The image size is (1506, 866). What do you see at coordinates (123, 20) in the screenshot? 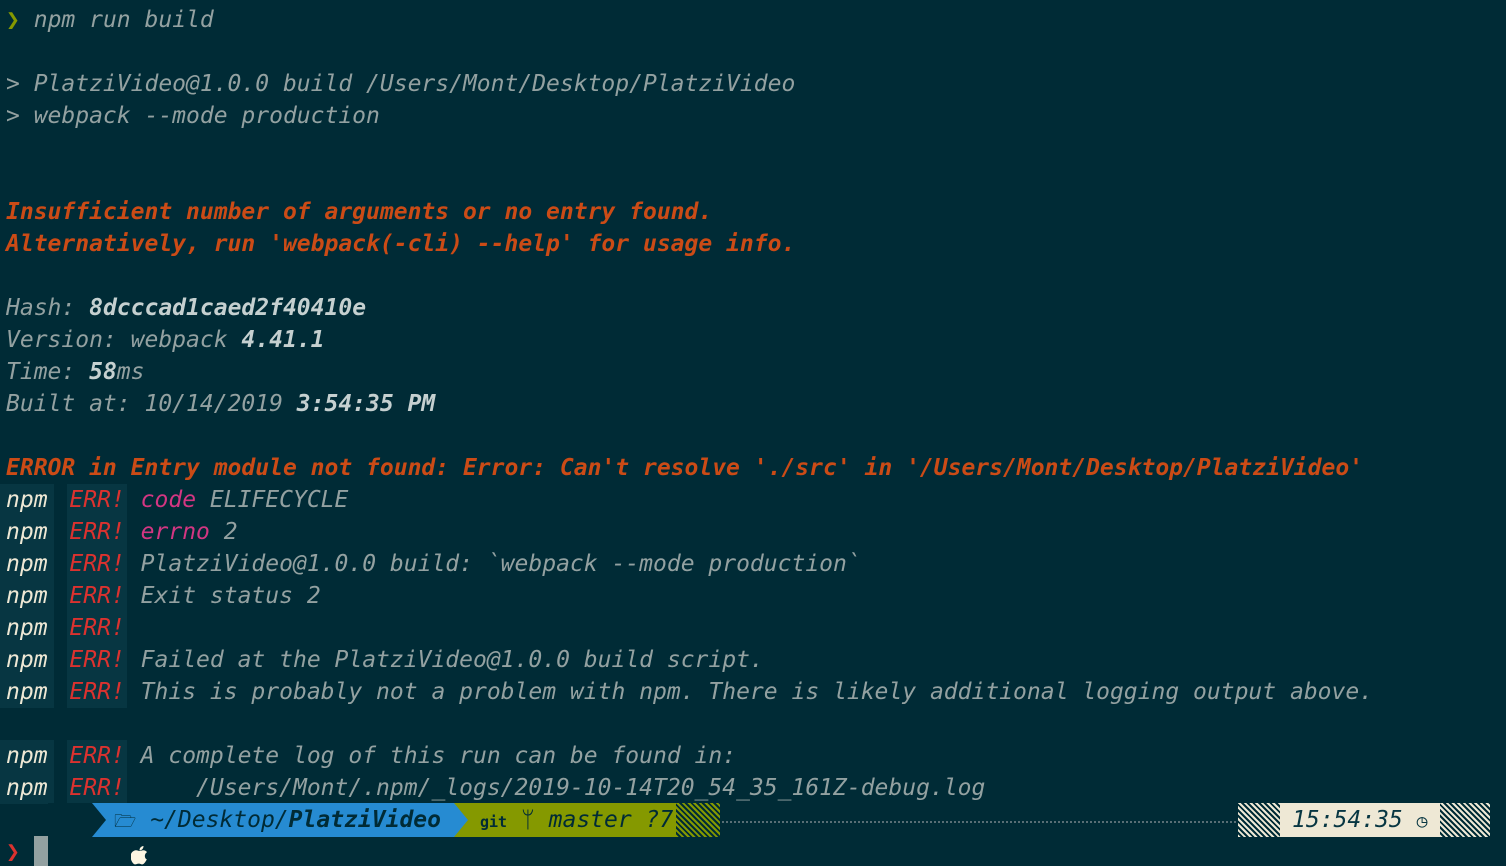
I see `command-text: npm run build` at bounding box center [123, 20].